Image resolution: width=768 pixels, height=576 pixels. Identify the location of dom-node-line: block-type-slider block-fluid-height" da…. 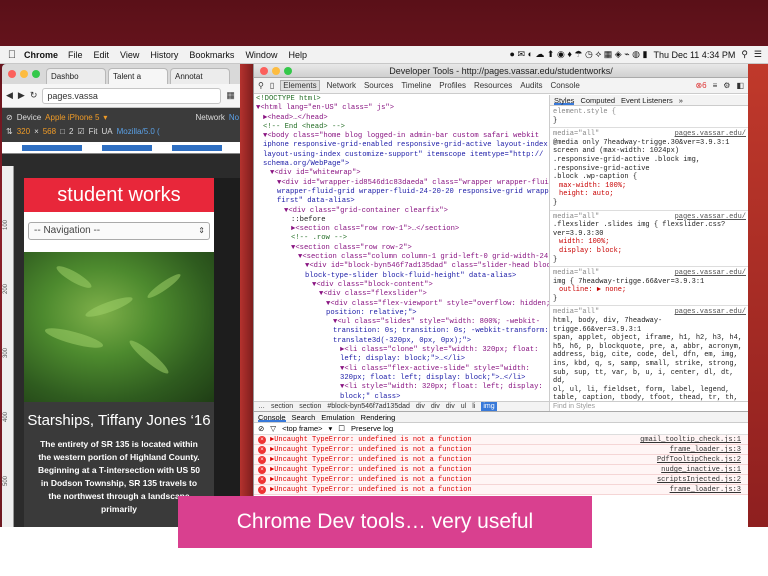
(401, 276).